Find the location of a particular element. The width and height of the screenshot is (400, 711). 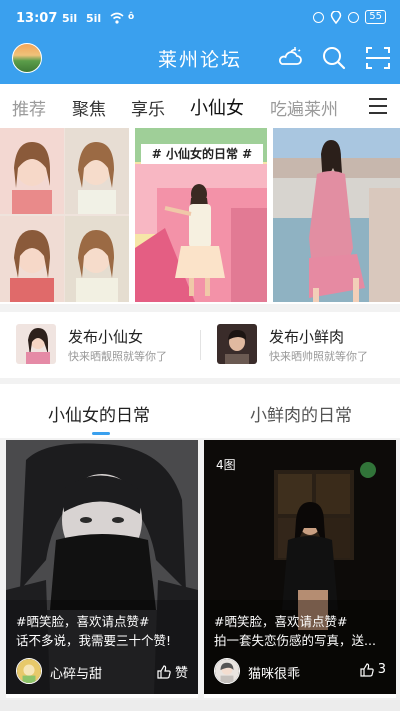

tab-xiangle: 享乐 is located at coordinates (148, 107).